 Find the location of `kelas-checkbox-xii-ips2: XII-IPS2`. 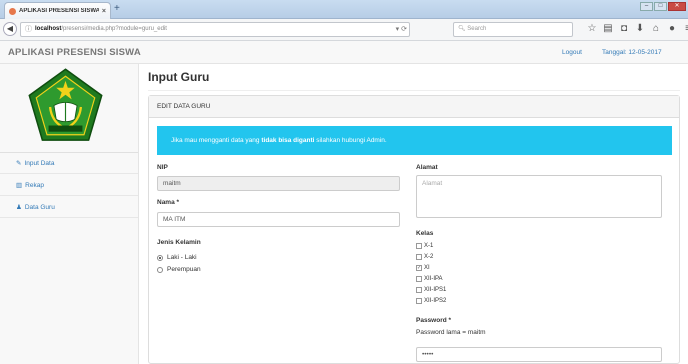

kelas-checkbox-xii-ips2: XII-IPS2 is located at coordinates (431, 301).